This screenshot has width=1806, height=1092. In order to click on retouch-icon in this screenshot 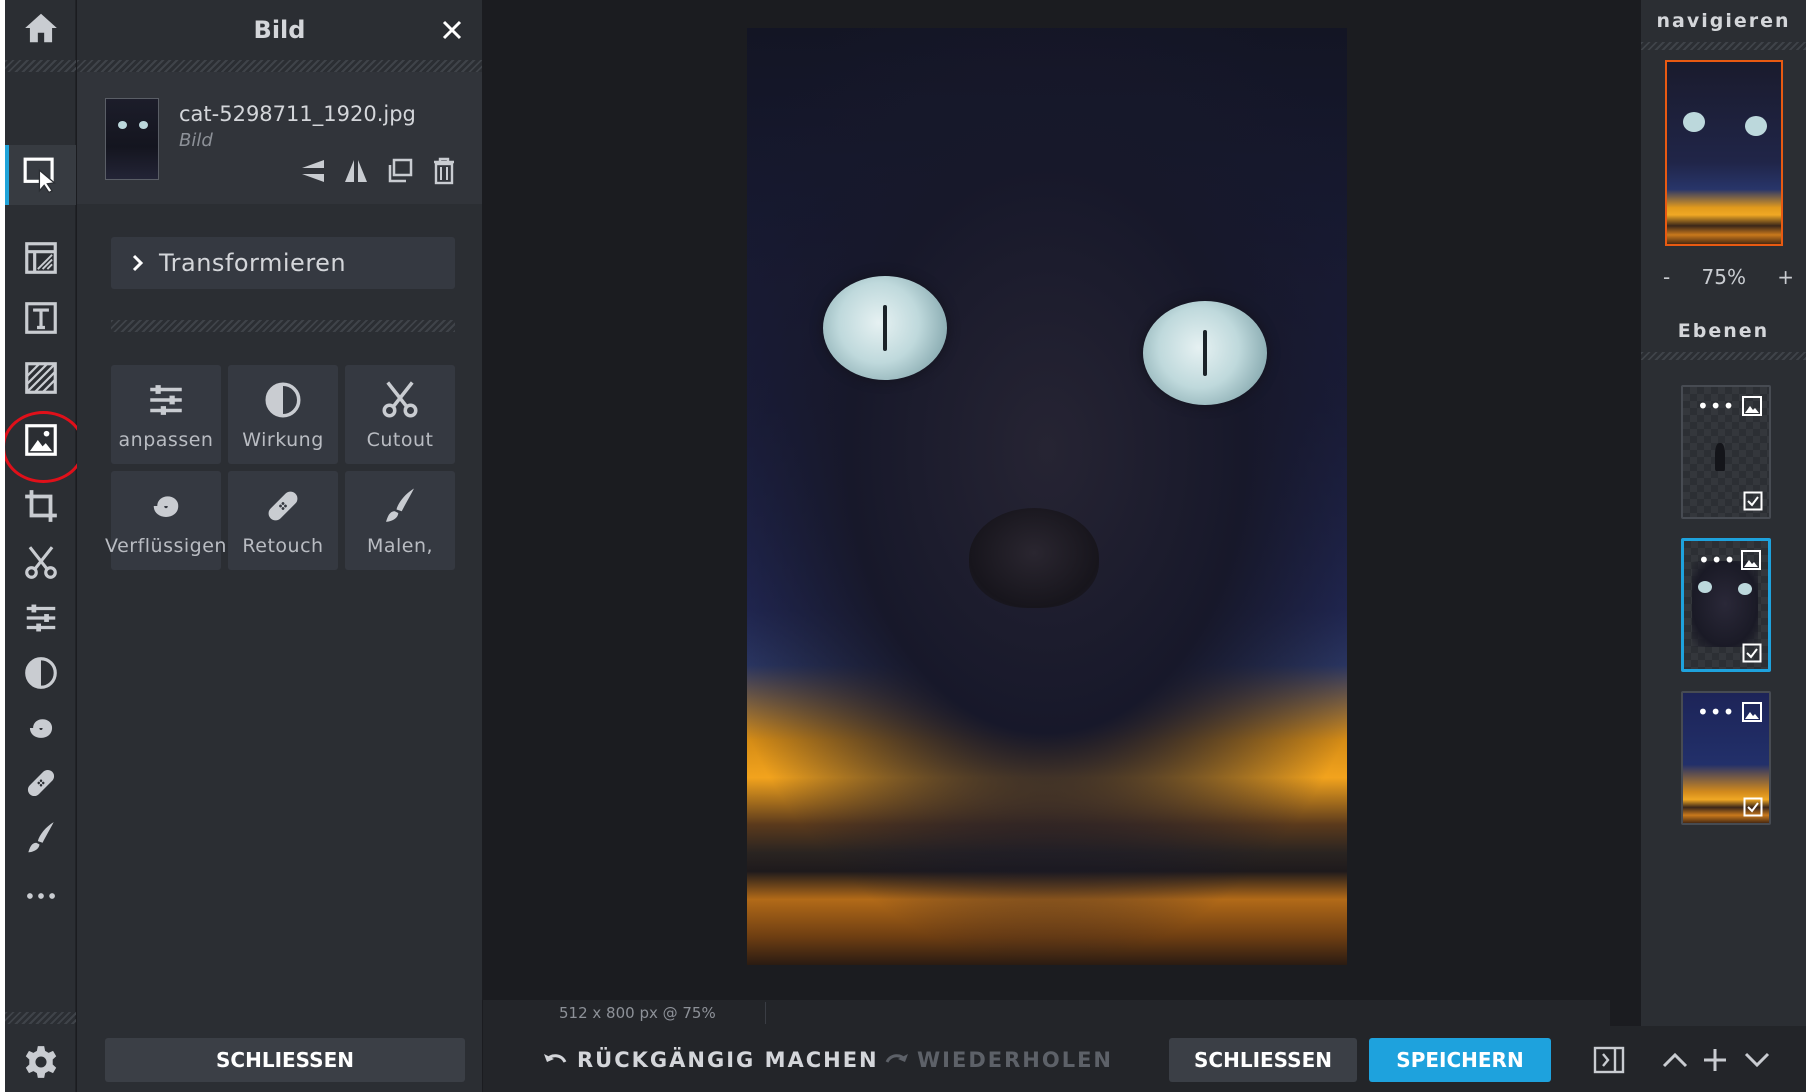, I will do `click(40, 783)`.